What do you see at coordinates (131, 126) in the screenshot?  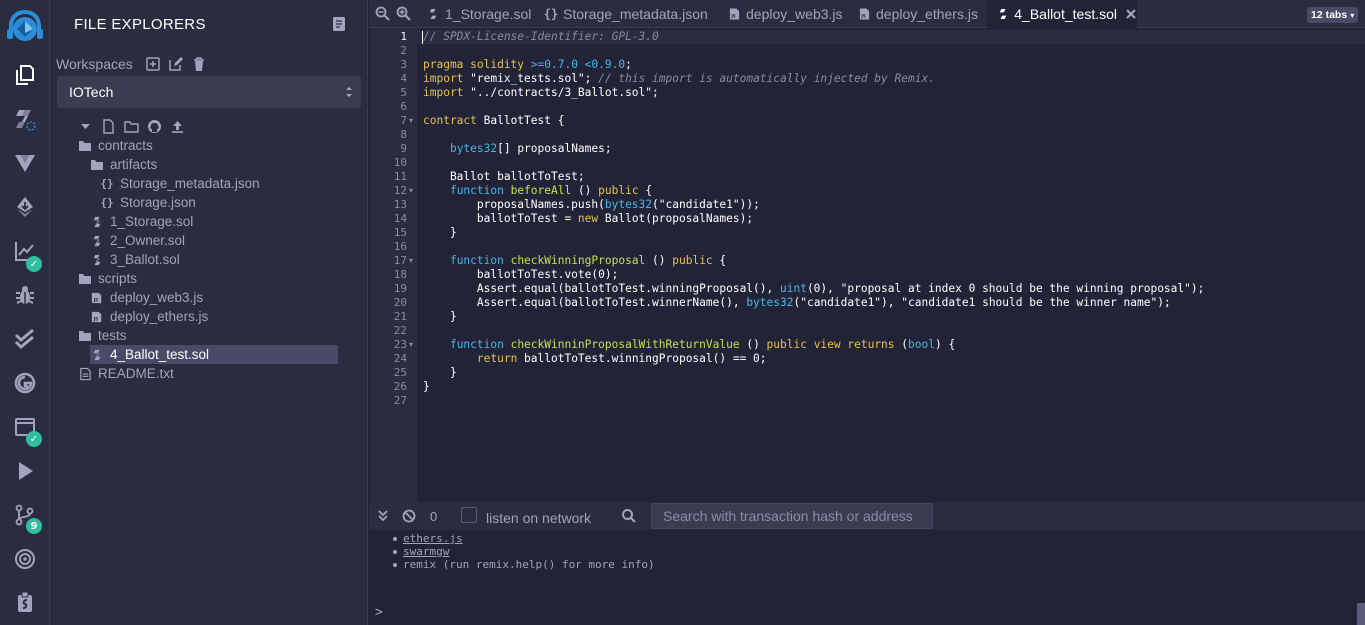 I see `new-folder-icon` at bounding box center [131, 126].